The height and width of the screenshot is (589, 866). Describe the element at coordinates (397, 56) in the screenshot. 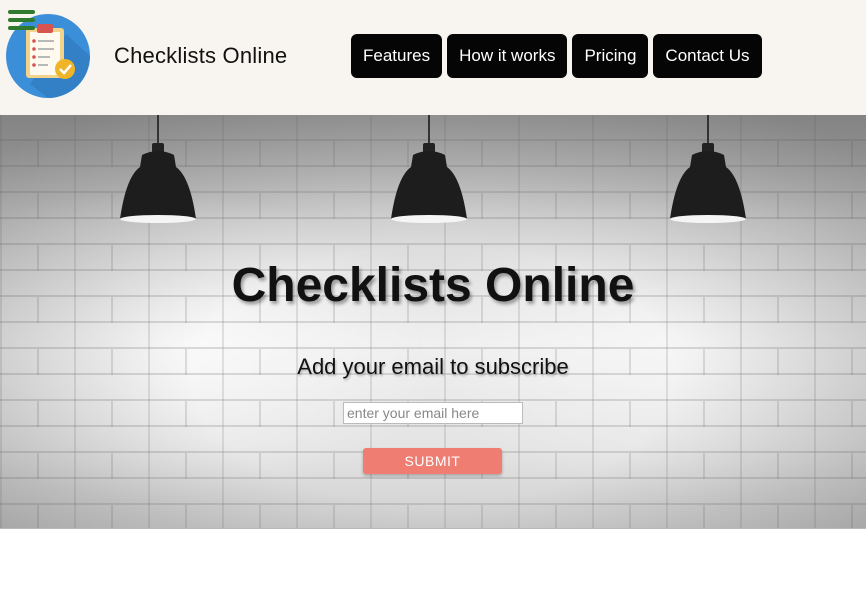

I see `nav-features-button: Features` at that location.